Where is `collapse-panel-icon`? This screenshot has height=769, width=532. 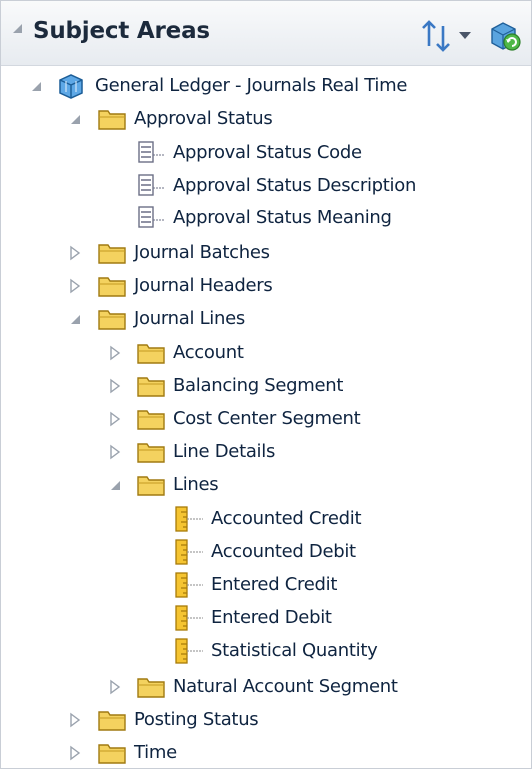 collapse-panel-icon is located at coordinates (17, 28).